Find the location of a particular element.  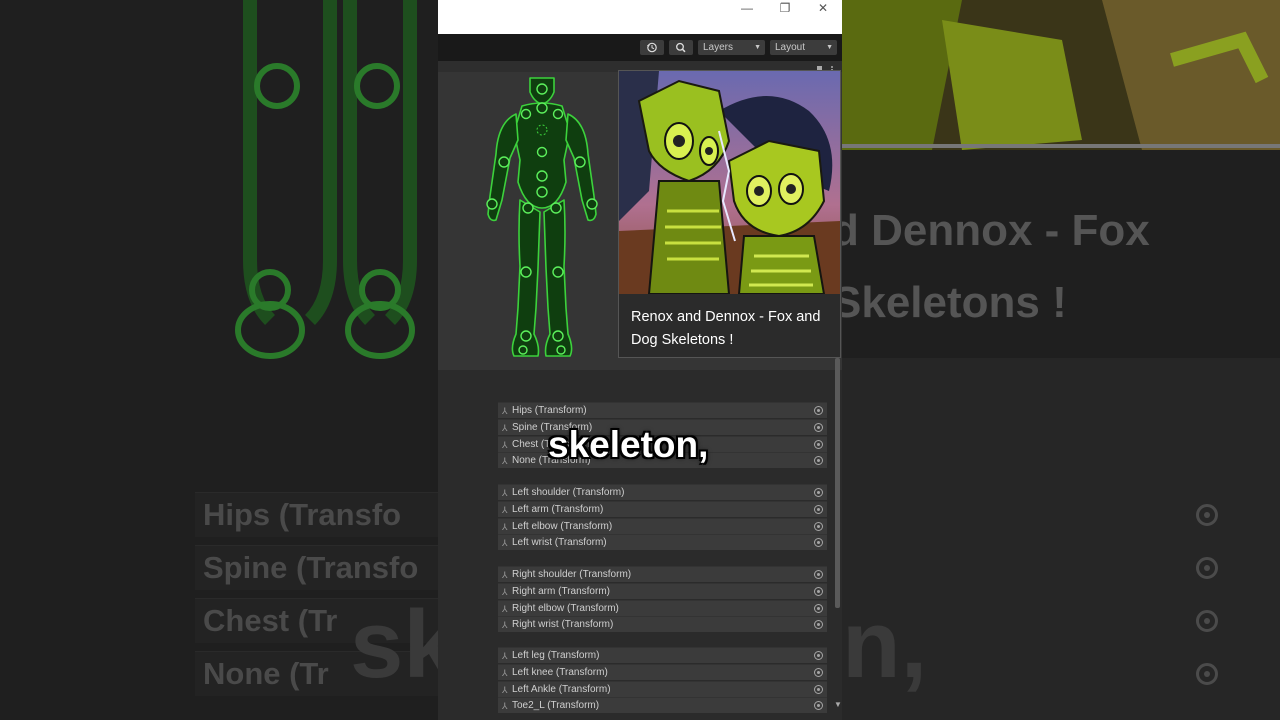

thumbnail-illustration is located at coordinates (729, 182).